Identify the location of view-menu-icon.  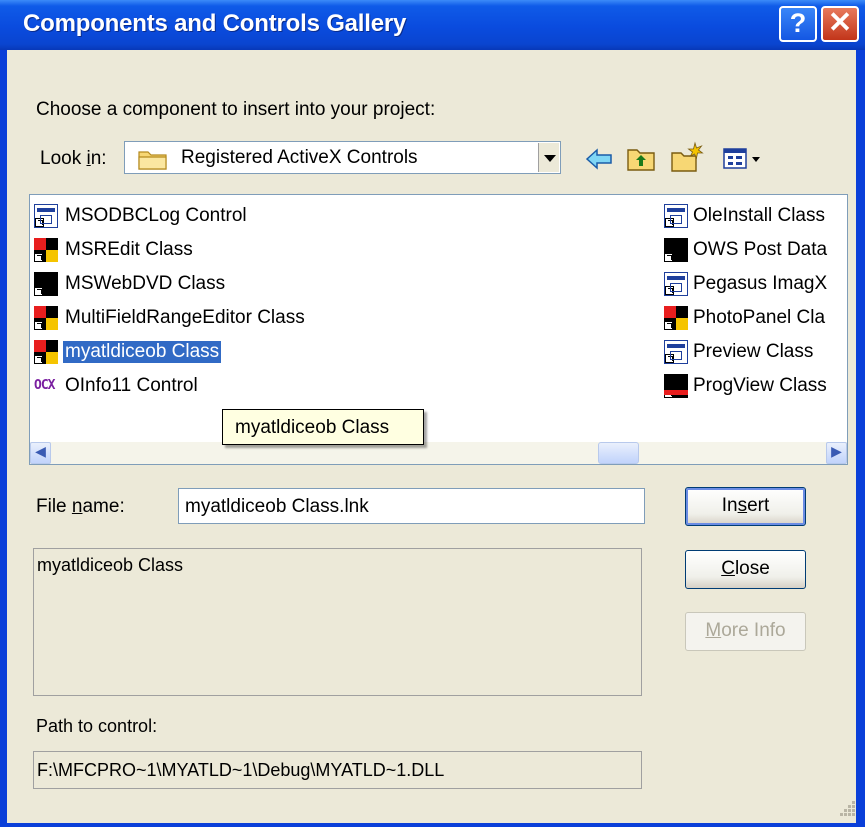
(744, 159).